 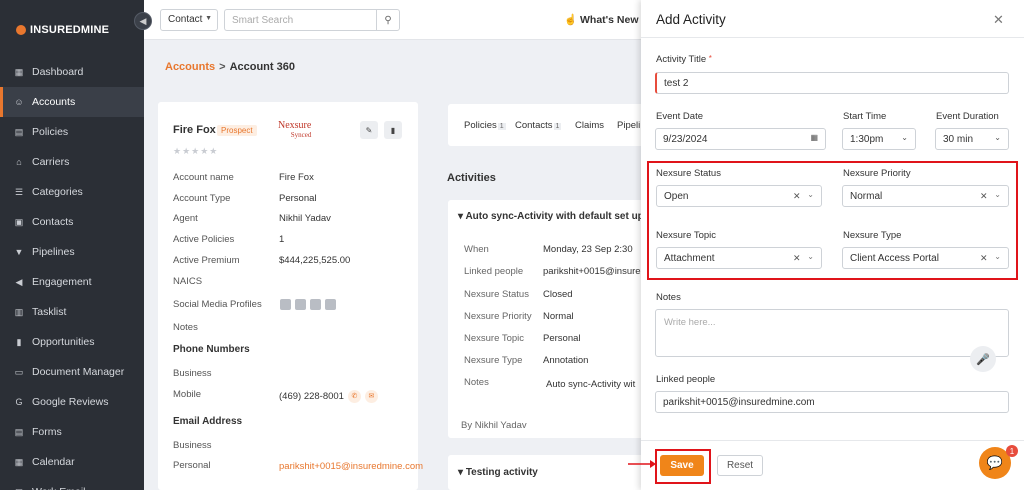 What do you see at coordinates (72, 312) in the screenshot?
I see `sidebar-item-tasklist: ▥ Tasklist` at bounding box center [72, 312].